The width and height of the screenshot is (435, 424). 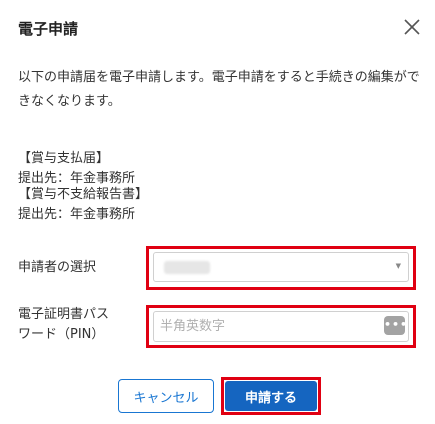 What do you see at coordinates (398, 266) in the screenshot?
I see `chevron-down-icon: ▼` at bounding box center [398, 266].